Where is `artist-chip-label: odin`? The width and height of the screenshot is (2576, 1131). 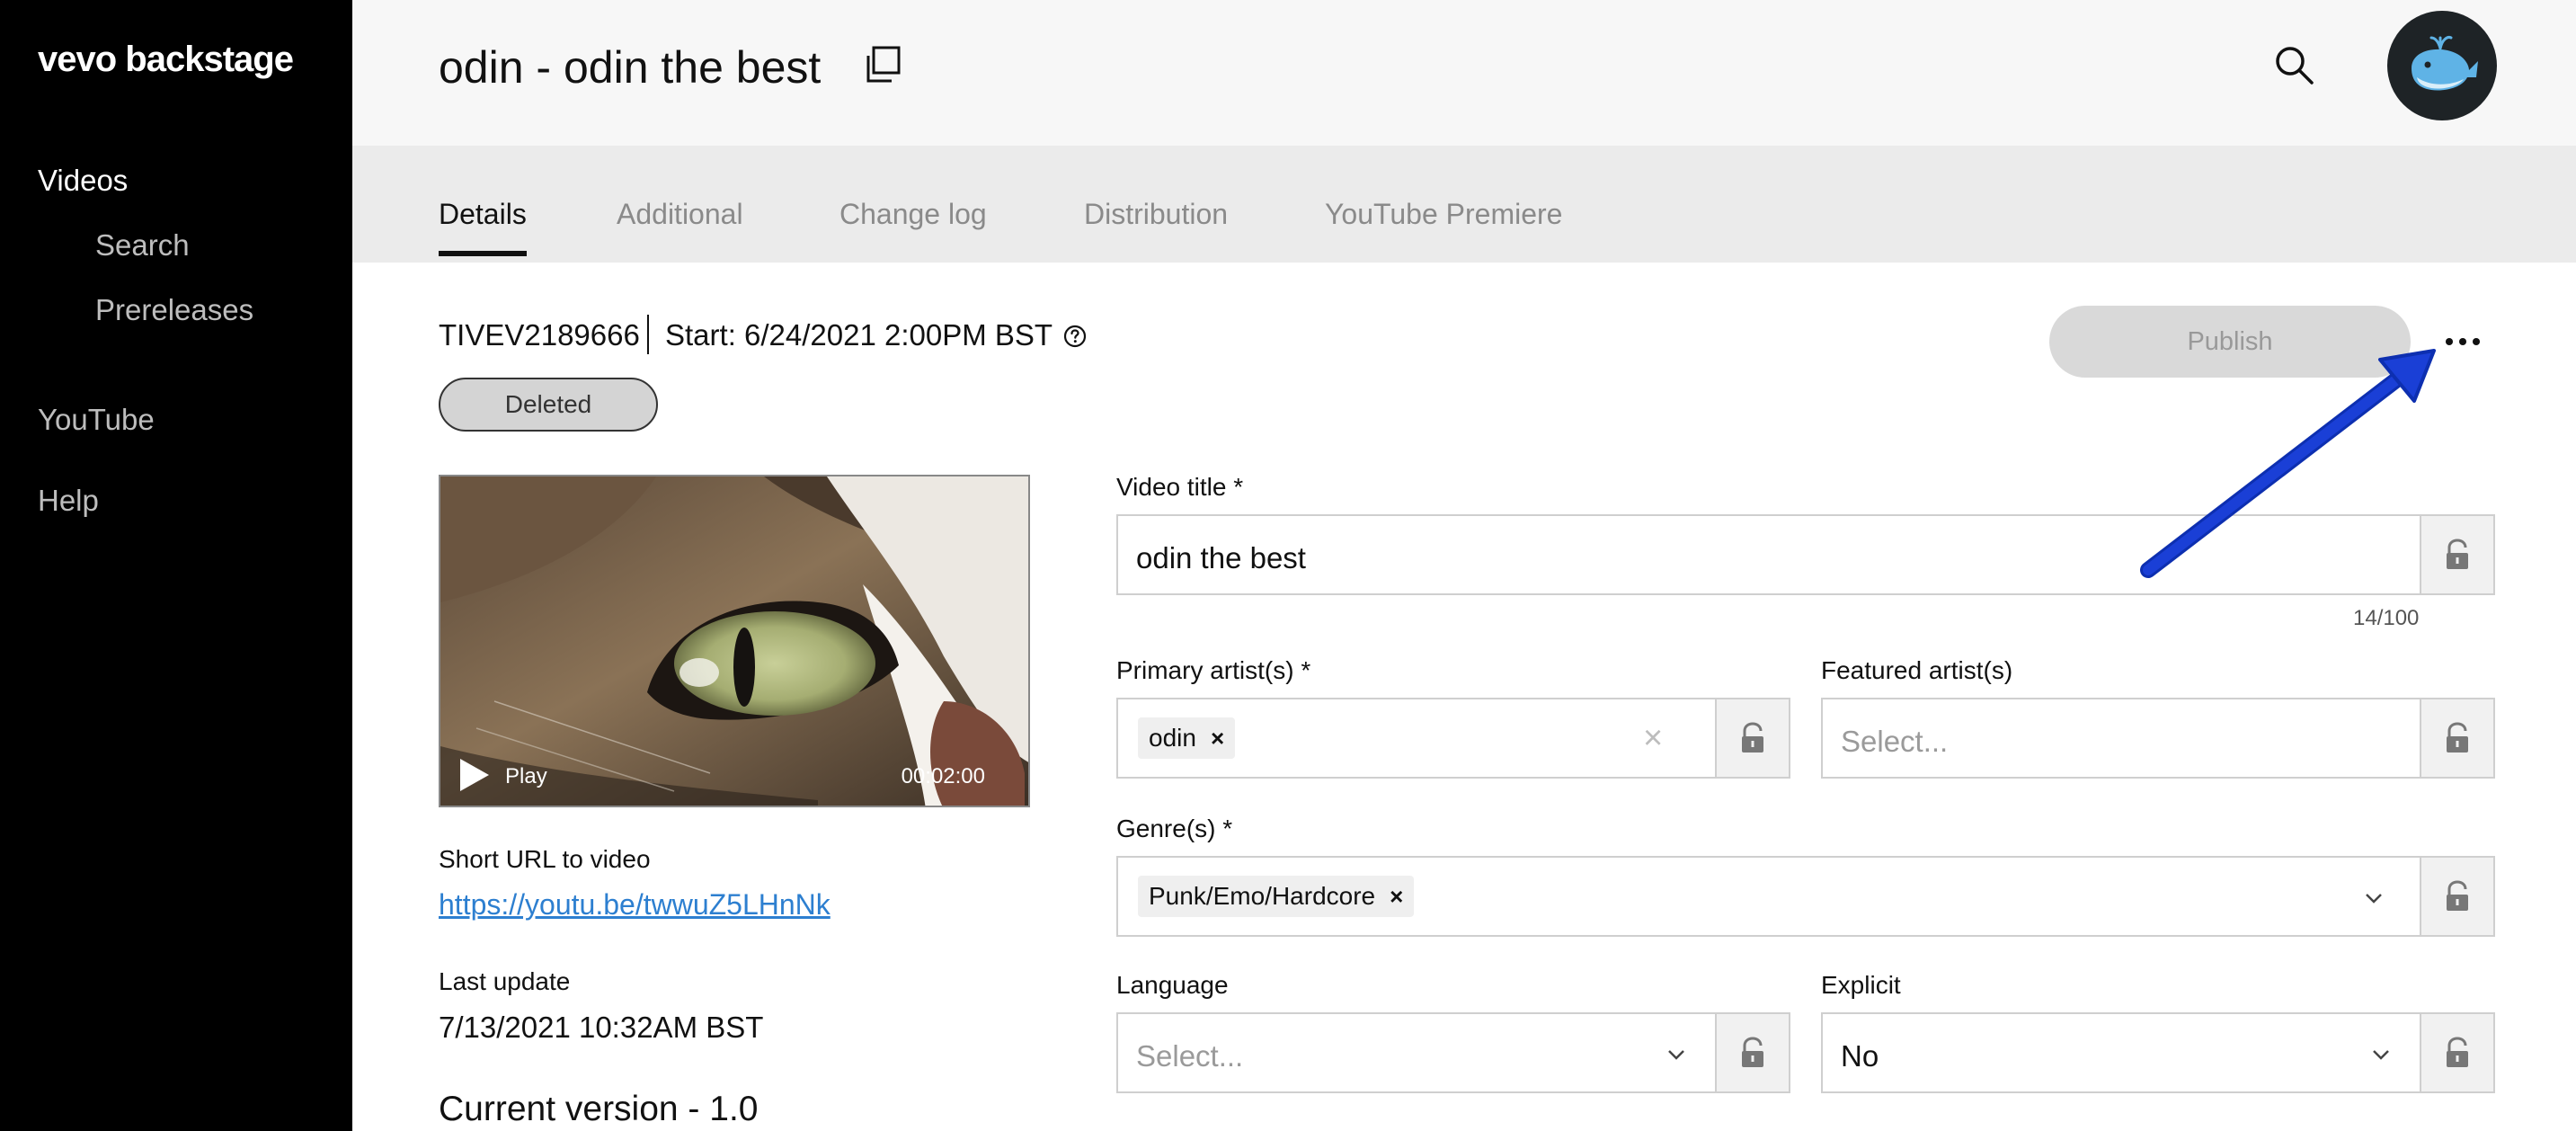 artist-chip-label: odin is located at coordinates (1172, 738).